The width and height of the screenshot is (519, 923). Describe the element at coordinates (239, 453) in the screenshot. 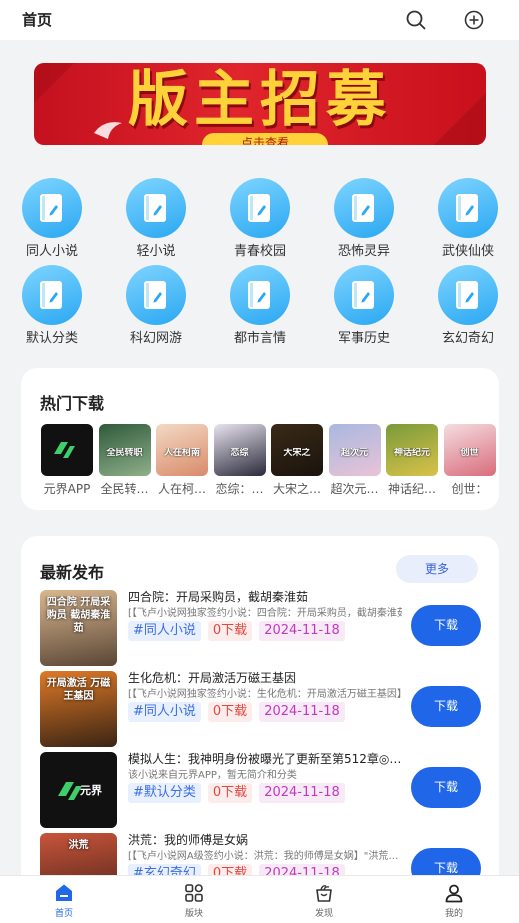

I see `cover-text: 恋综` at that location.